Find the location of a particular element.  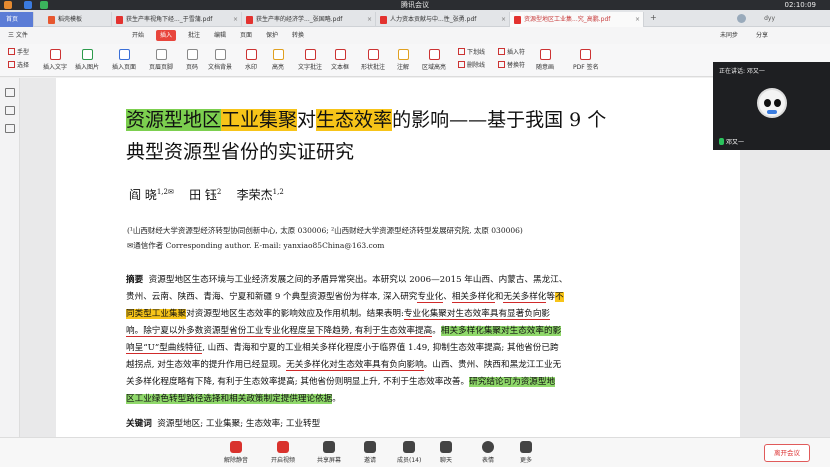

bookmark-icon is located at coordinates (10, 92).